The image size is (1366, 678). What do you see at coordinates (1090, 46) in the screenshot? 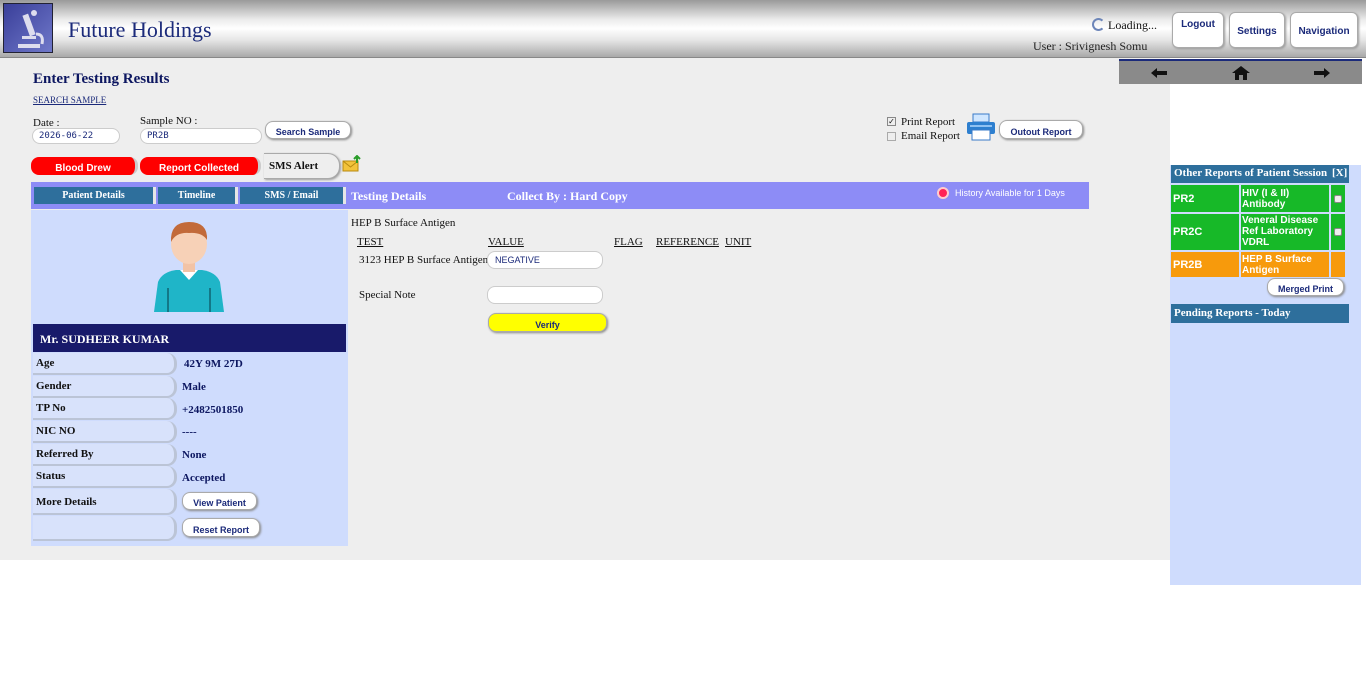
I see `current-user: User : Srivignesh Somu` at bounding box center [1090, 46].